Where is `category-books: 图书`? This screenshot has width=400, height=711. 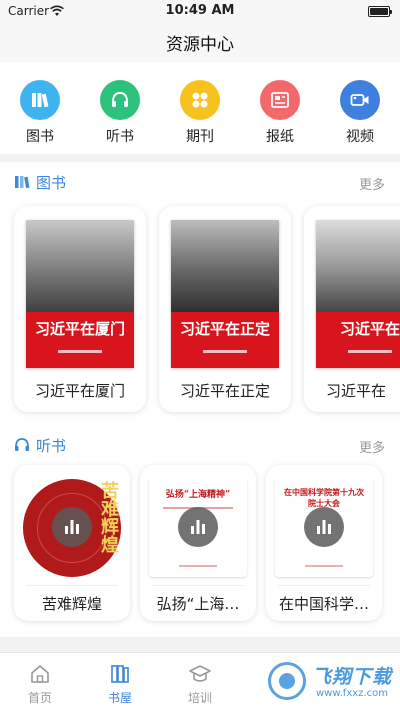 category-books: 图书 is located at coordinates (40, 113).